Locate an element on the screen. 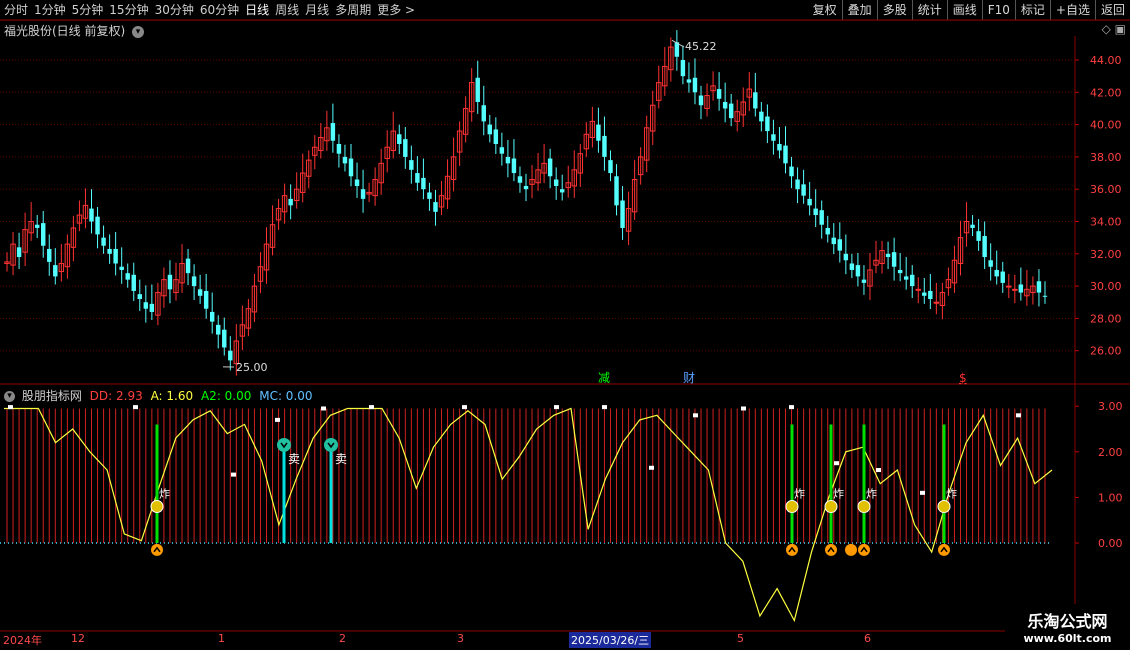 The height and width of the screenshot is (650, 1130). date-label-year: 2024年 is located at coordinates (22, 640).